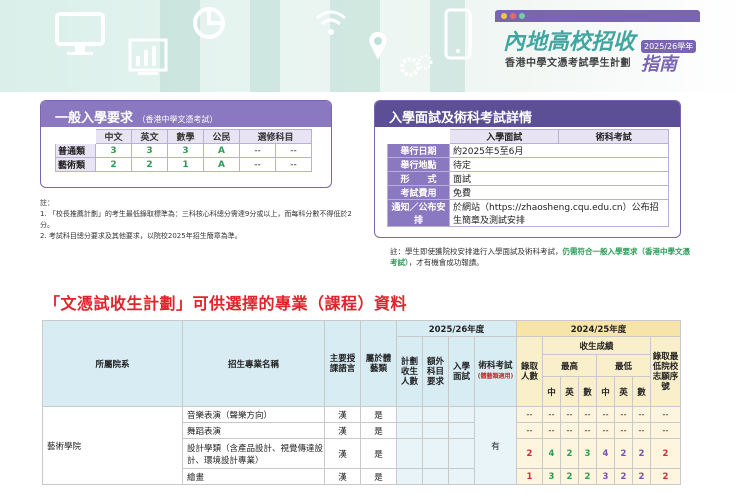  Describe the element at coordinates (458, 34) in the screenshot. I see `phone-icon` at that location.